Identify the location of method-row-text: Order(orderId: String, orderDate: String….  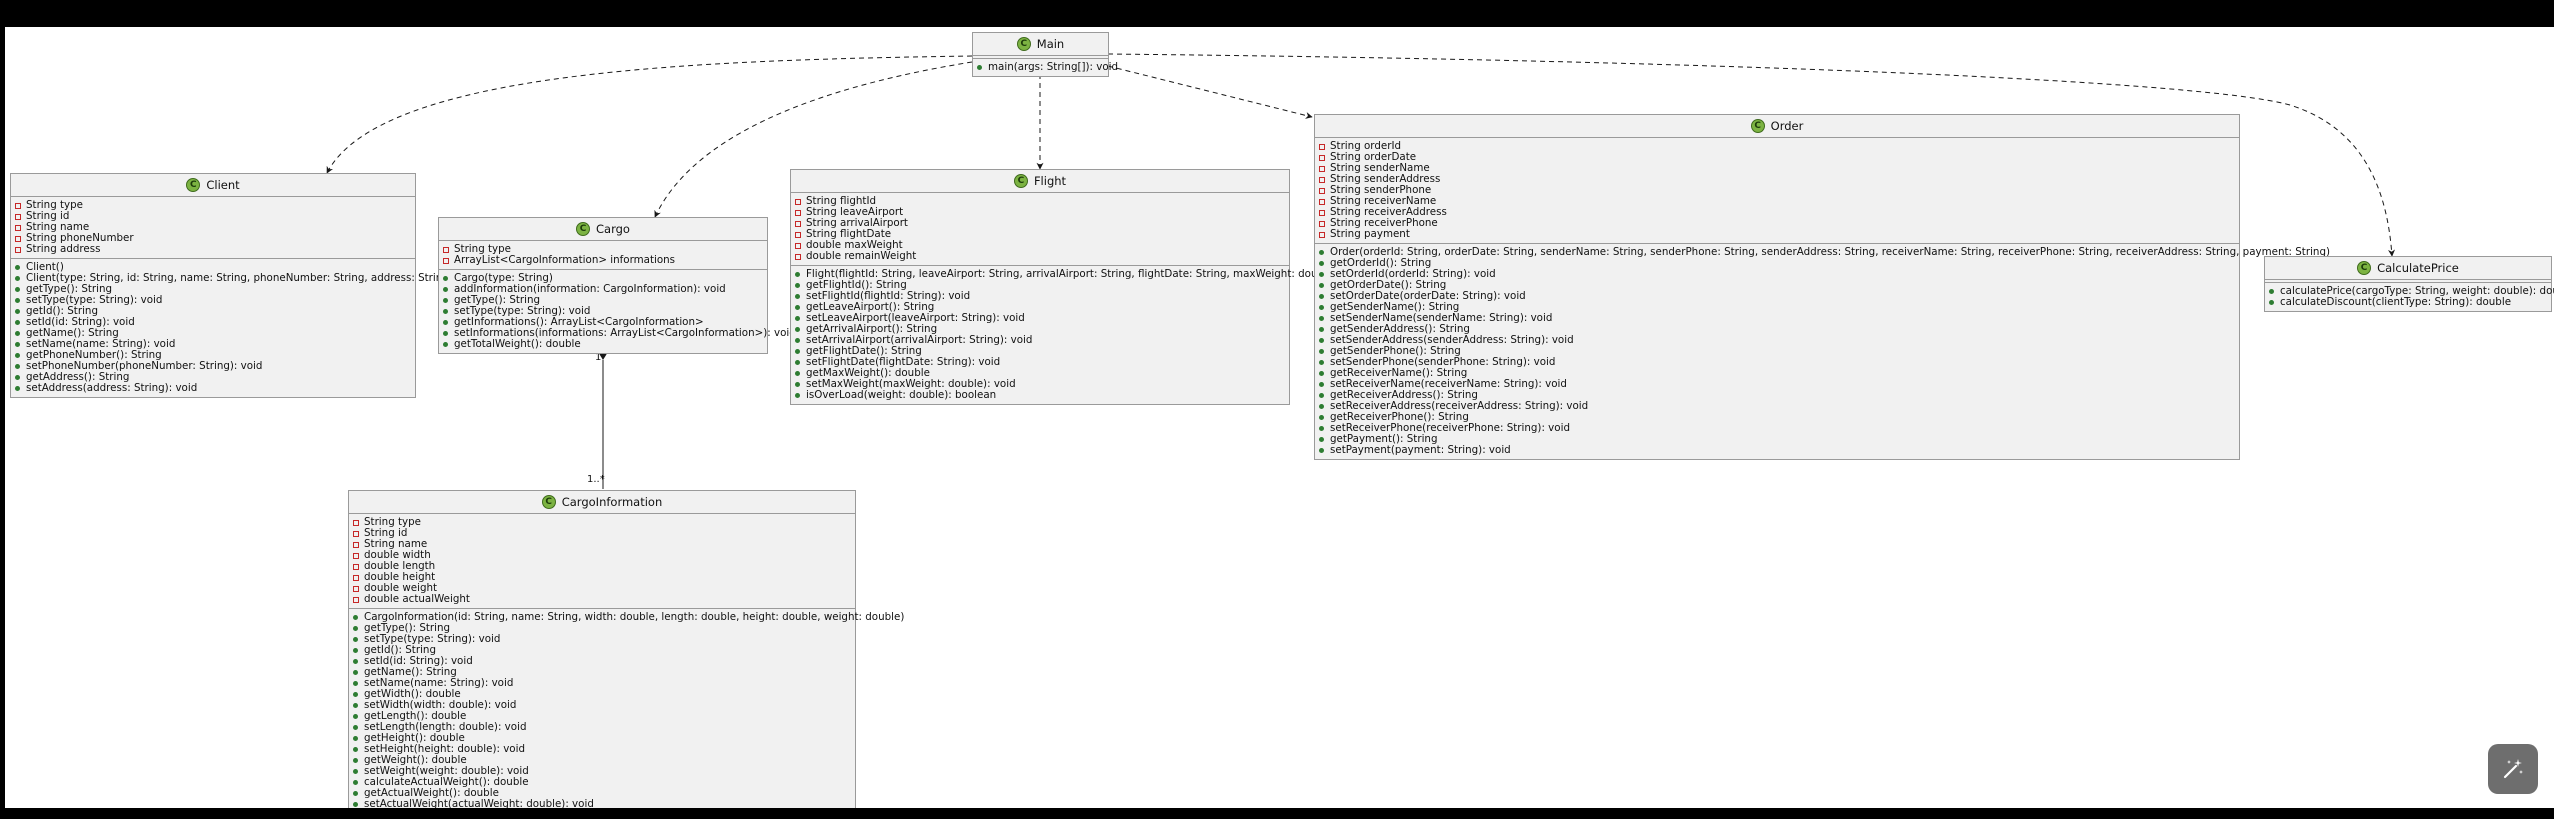
(1830, 252).